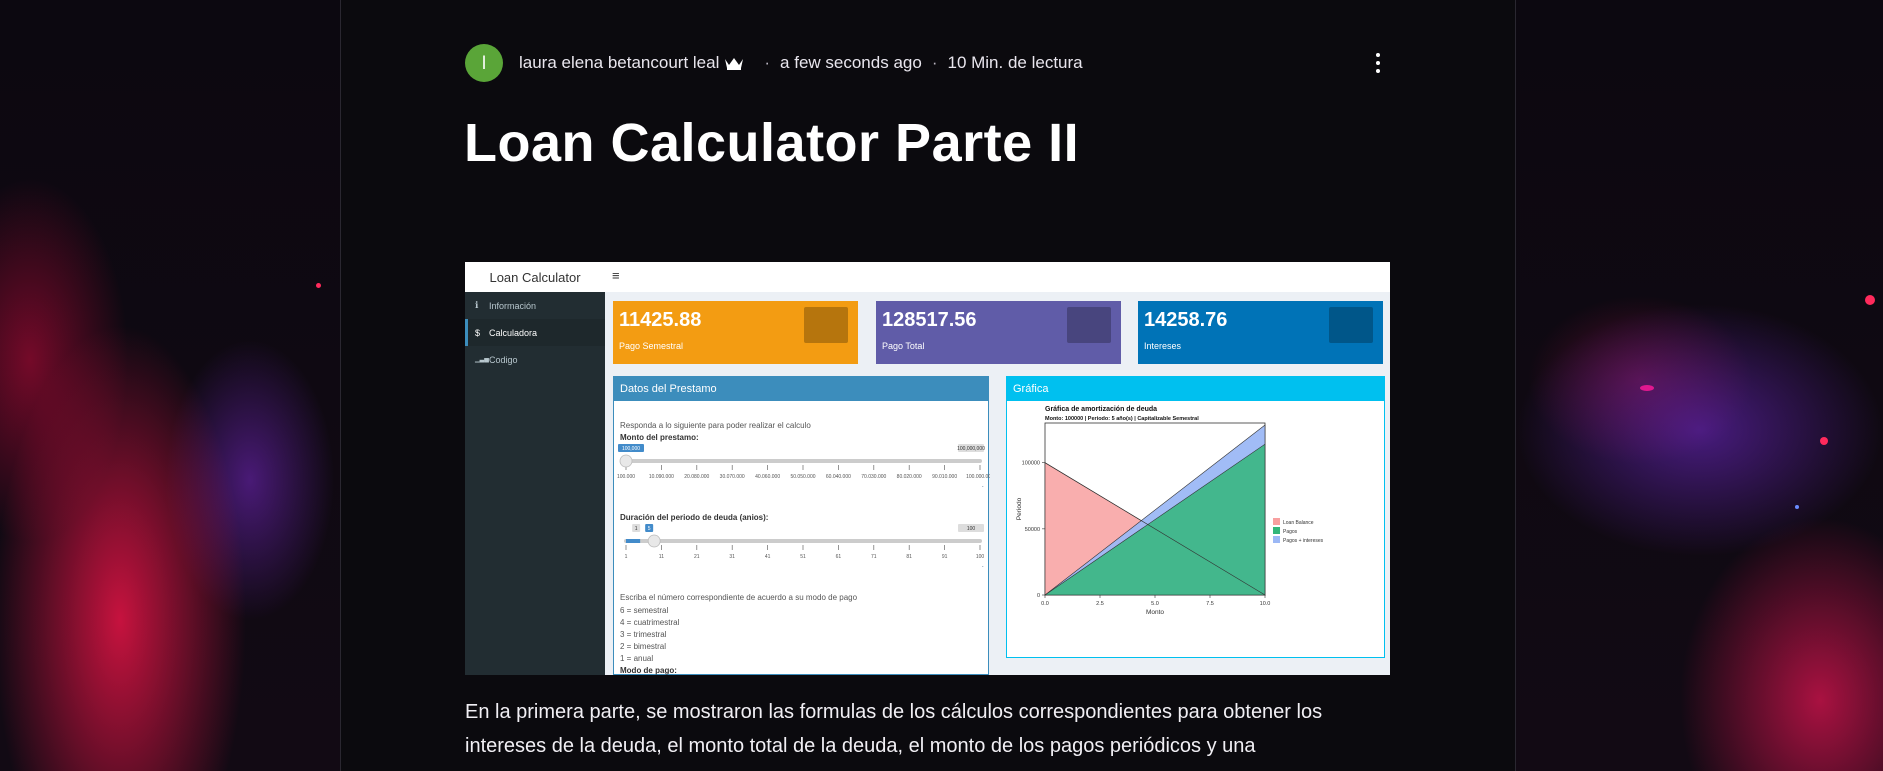 The width and height of the screenshot is (1883, 771). I want to click on slider-tick-label: 100, so click(980, 557).